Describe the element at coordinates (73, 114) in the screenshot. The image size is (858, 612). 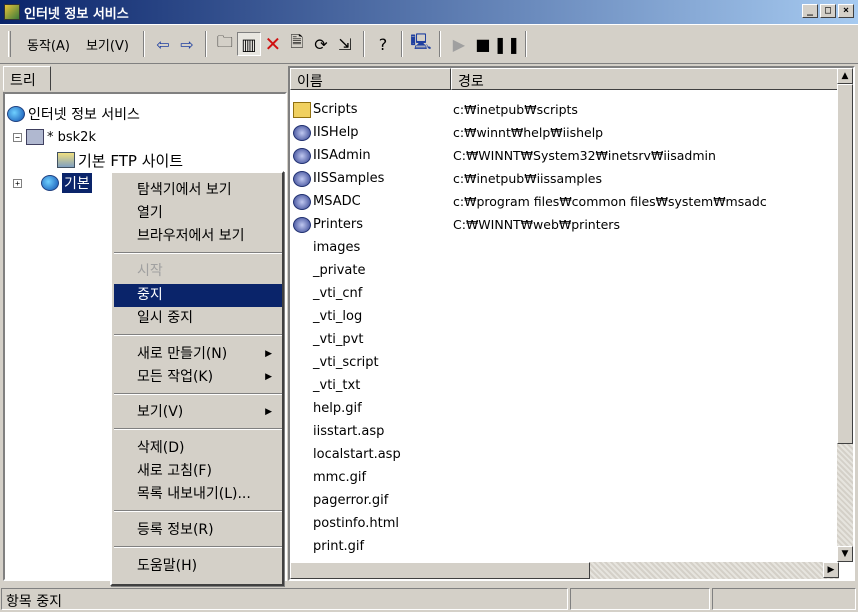
I see `tree-item-root: 인터넷 정보 서비스` at that location.